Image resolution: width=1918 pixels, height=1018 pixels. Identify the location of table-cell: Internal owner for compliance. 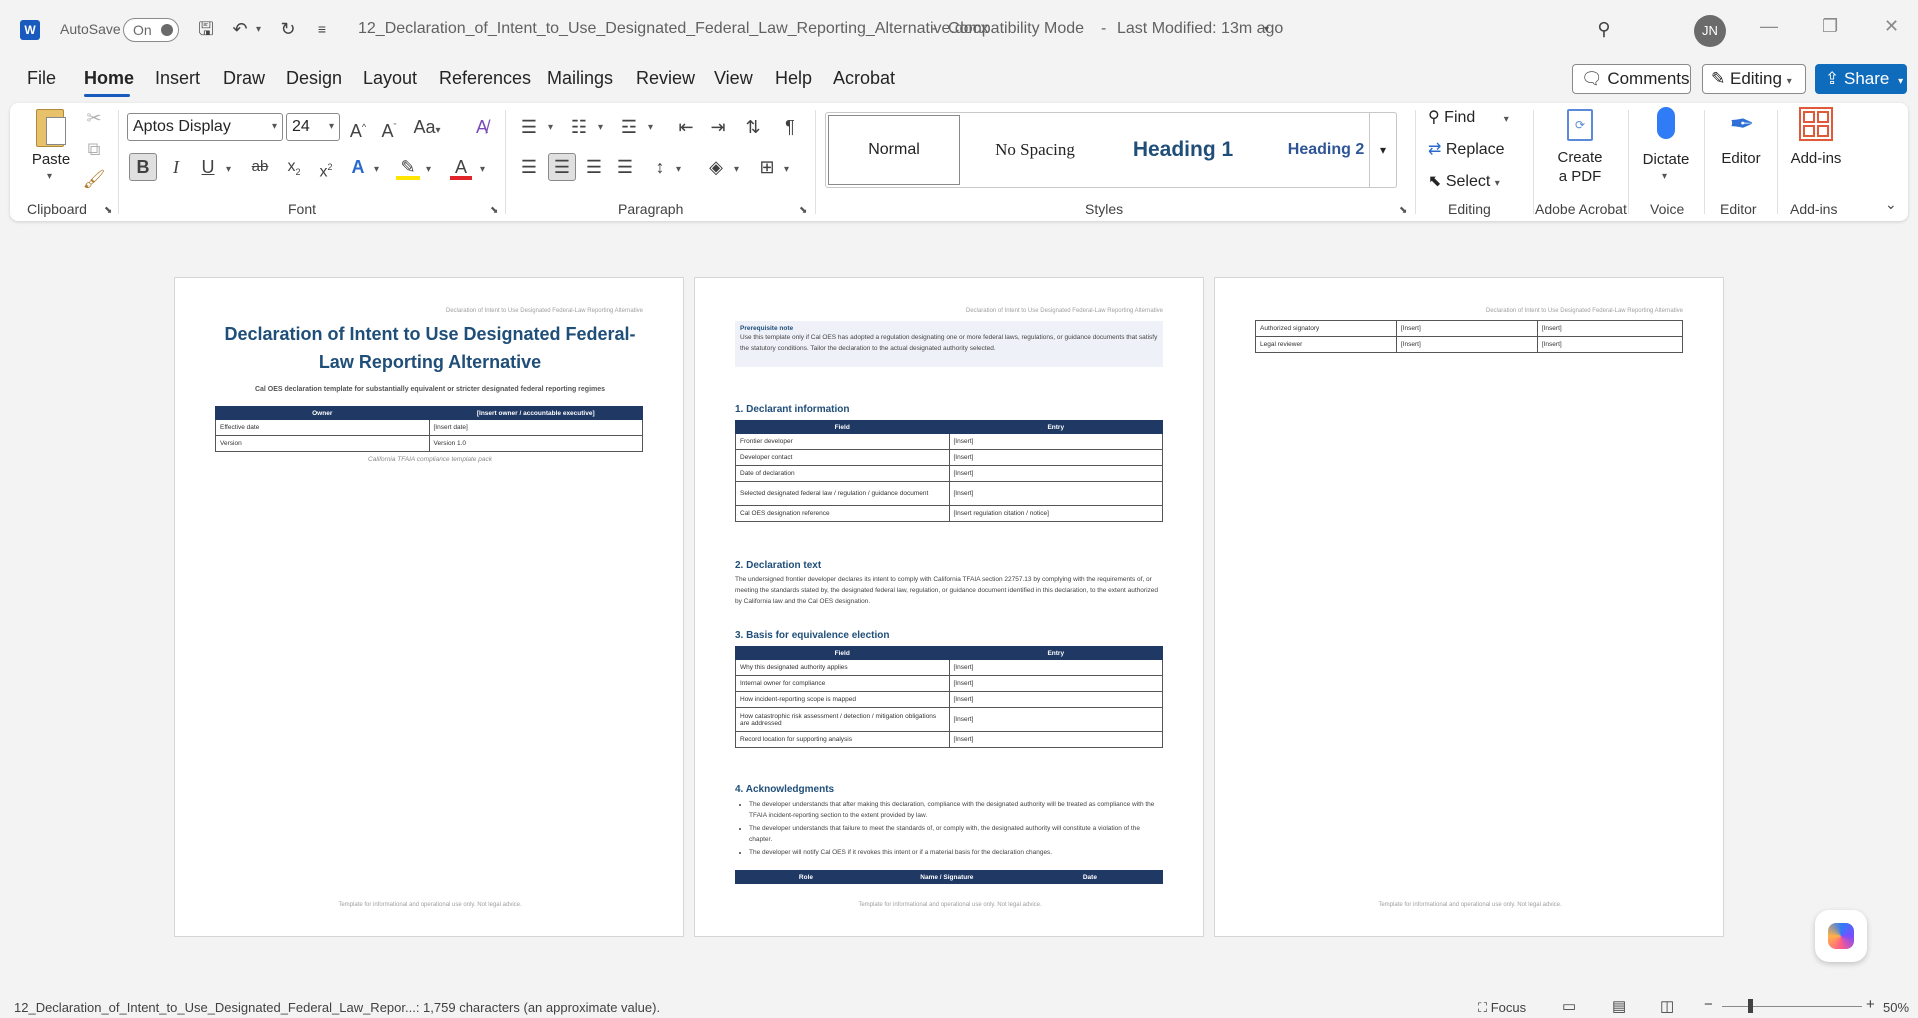
(842, 683).